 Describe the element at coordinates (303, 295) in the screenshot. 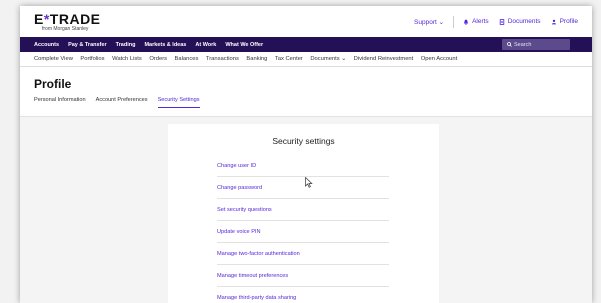

I see `manage-data-sharing-link: Manage third-party data sharing` at that location.